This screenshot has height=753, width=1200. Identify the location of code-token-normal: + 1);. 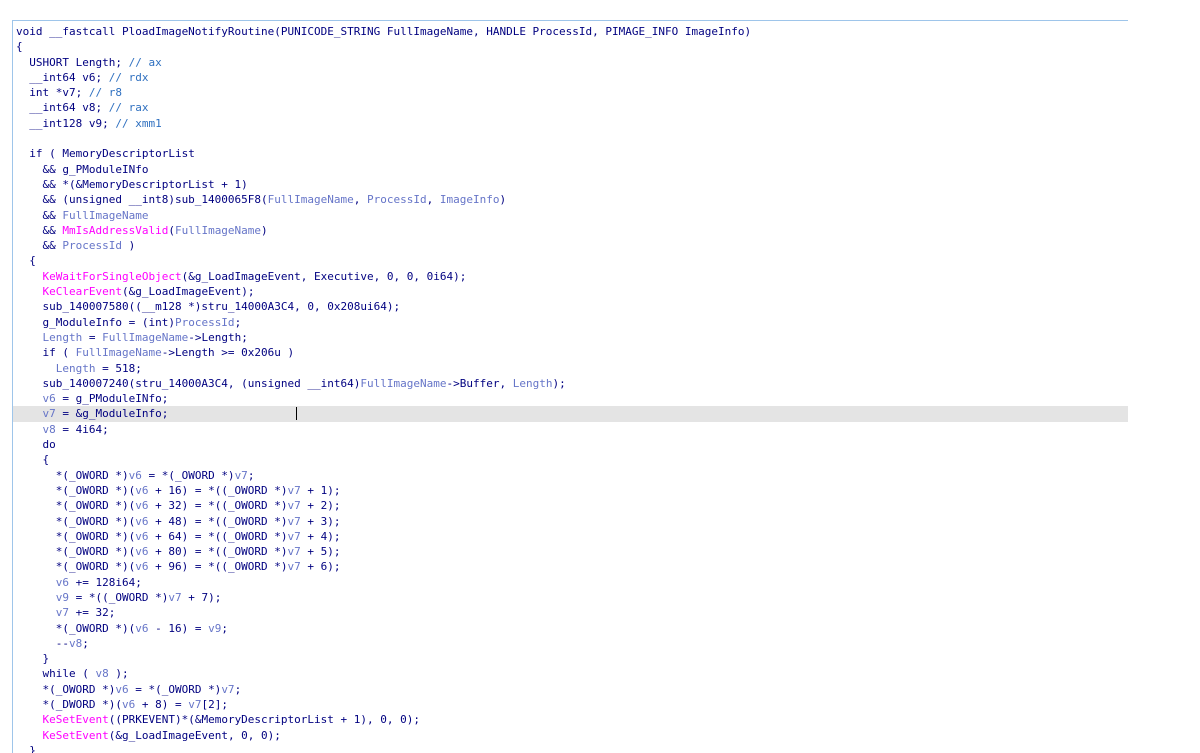
(320, 490).